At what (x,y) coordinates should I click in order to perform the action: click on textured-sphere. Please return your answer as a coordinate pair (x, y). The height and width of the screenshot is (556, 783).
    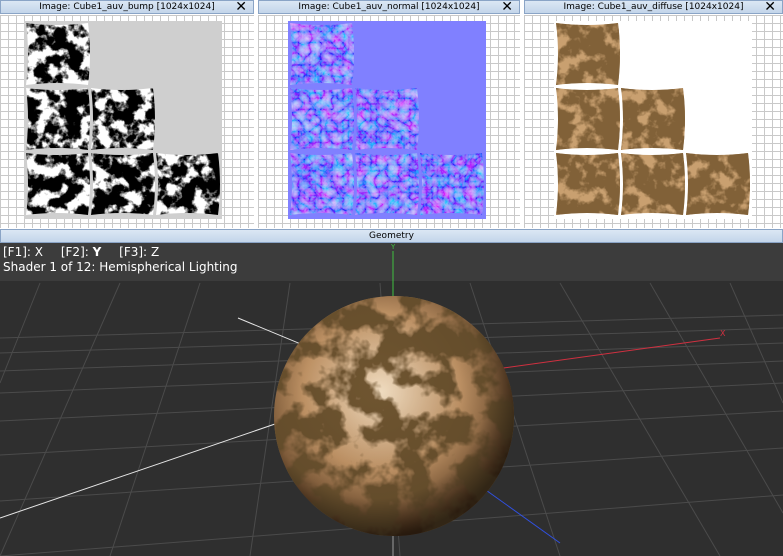
    Looking at the image, I should click on (394, 416).